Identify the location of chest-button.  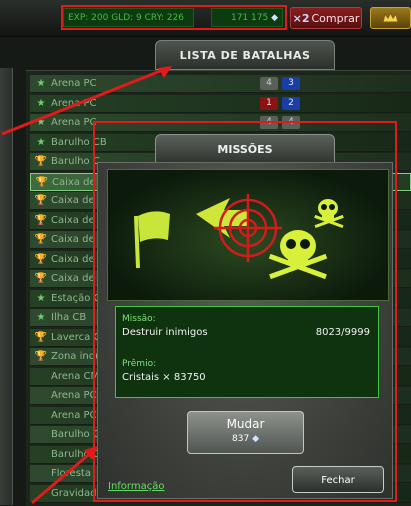
(390, 18).